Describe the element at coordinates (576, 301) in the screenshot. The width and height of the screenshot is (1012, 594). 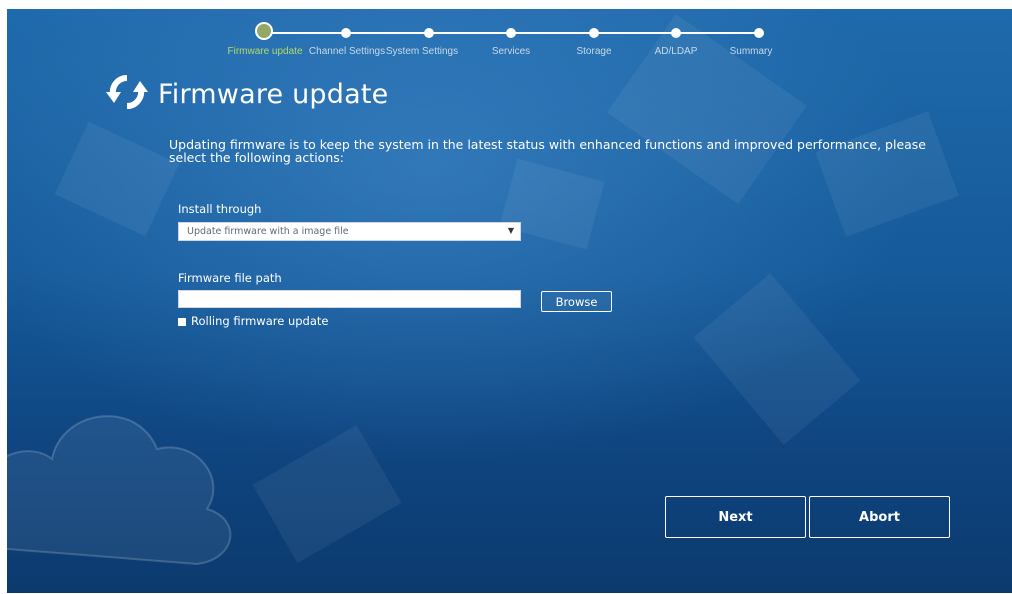
I see `browse-button: Browse` at that location.